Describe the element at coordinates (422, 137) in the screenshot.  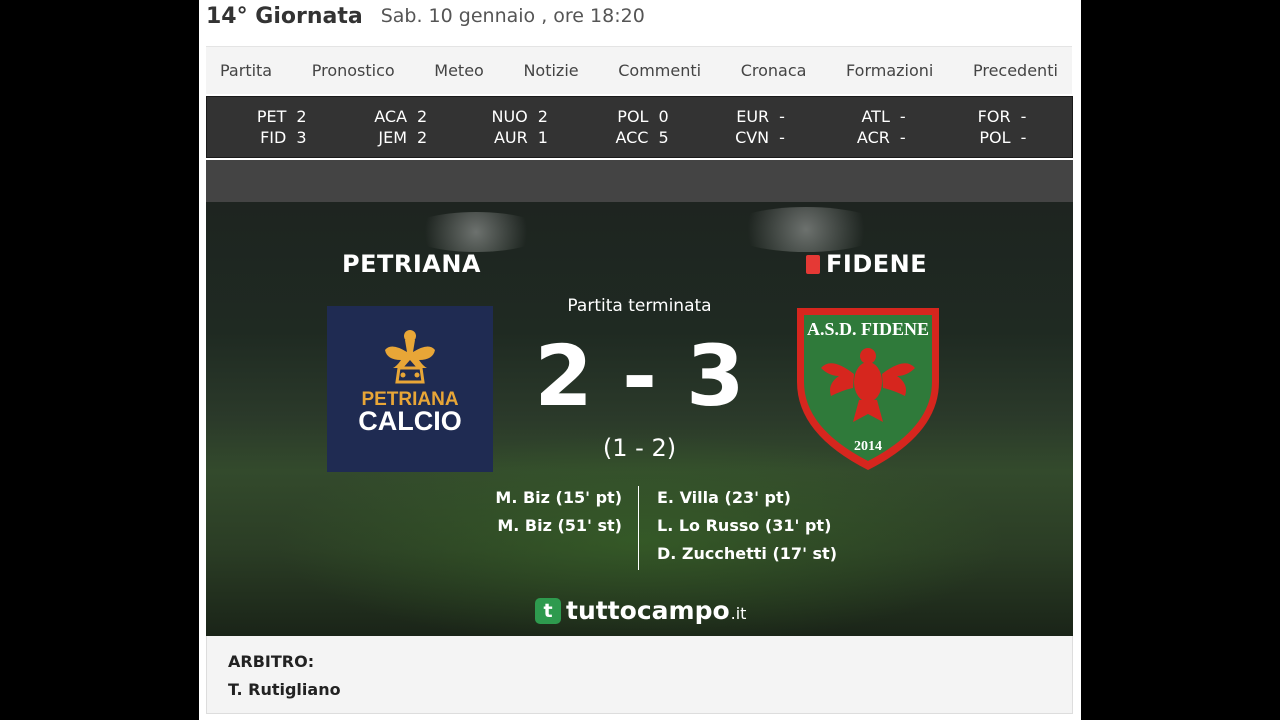
I see `mini-away-score: 2` at that location.